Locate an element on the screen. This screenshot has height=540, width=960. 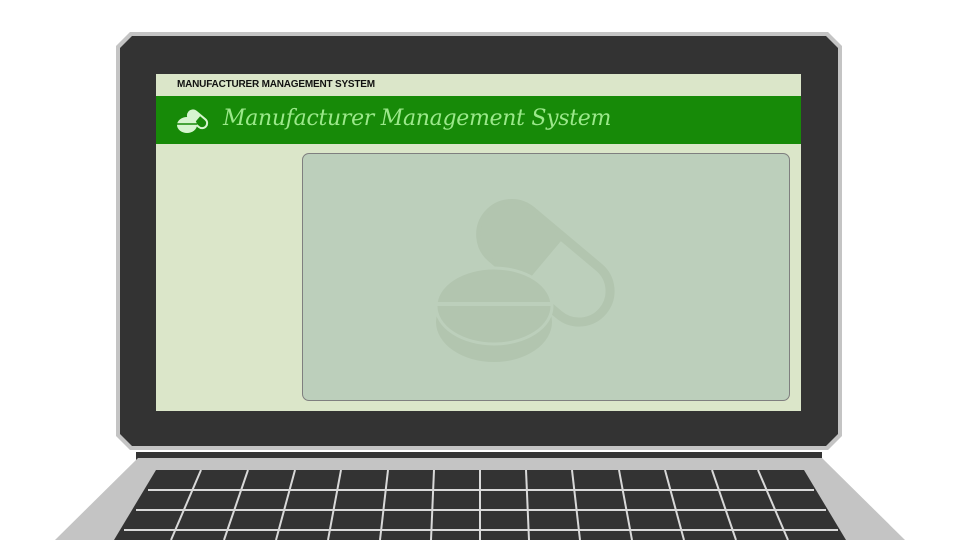
sidebar is located at coordinates (229, 277).